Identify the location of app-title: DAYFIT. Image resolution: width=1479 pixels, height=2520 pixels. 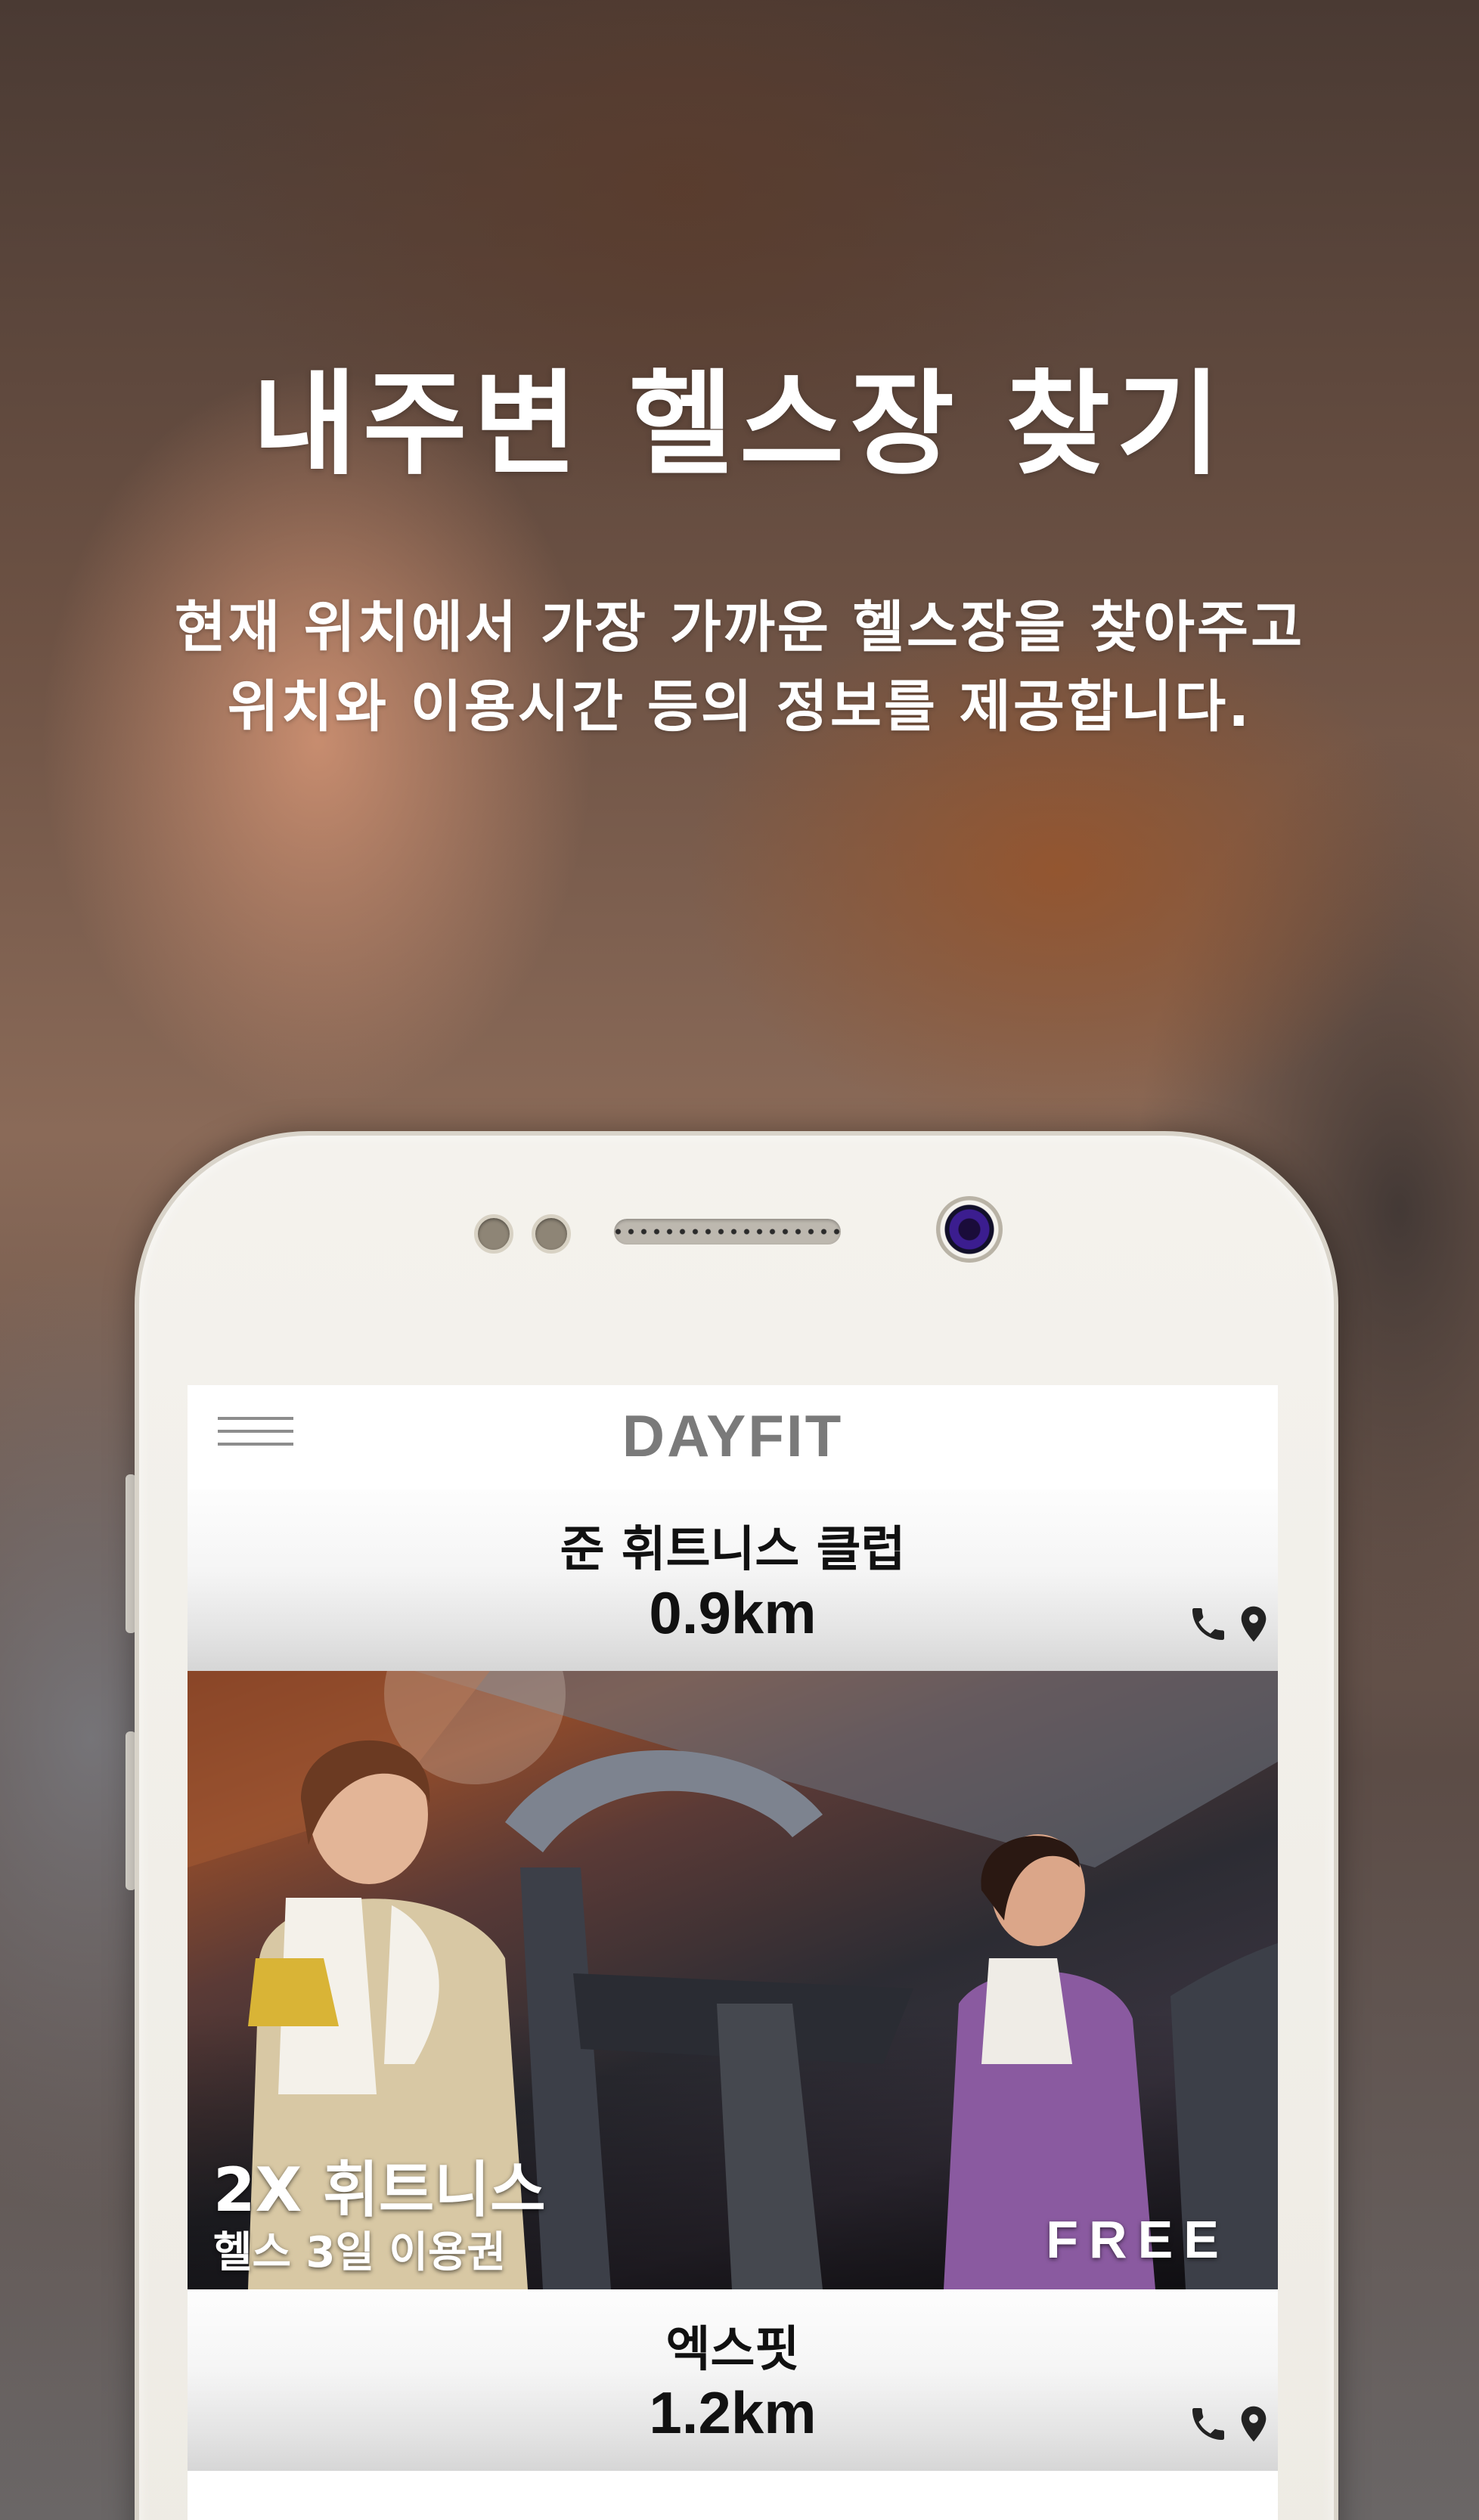
(733, 1436).